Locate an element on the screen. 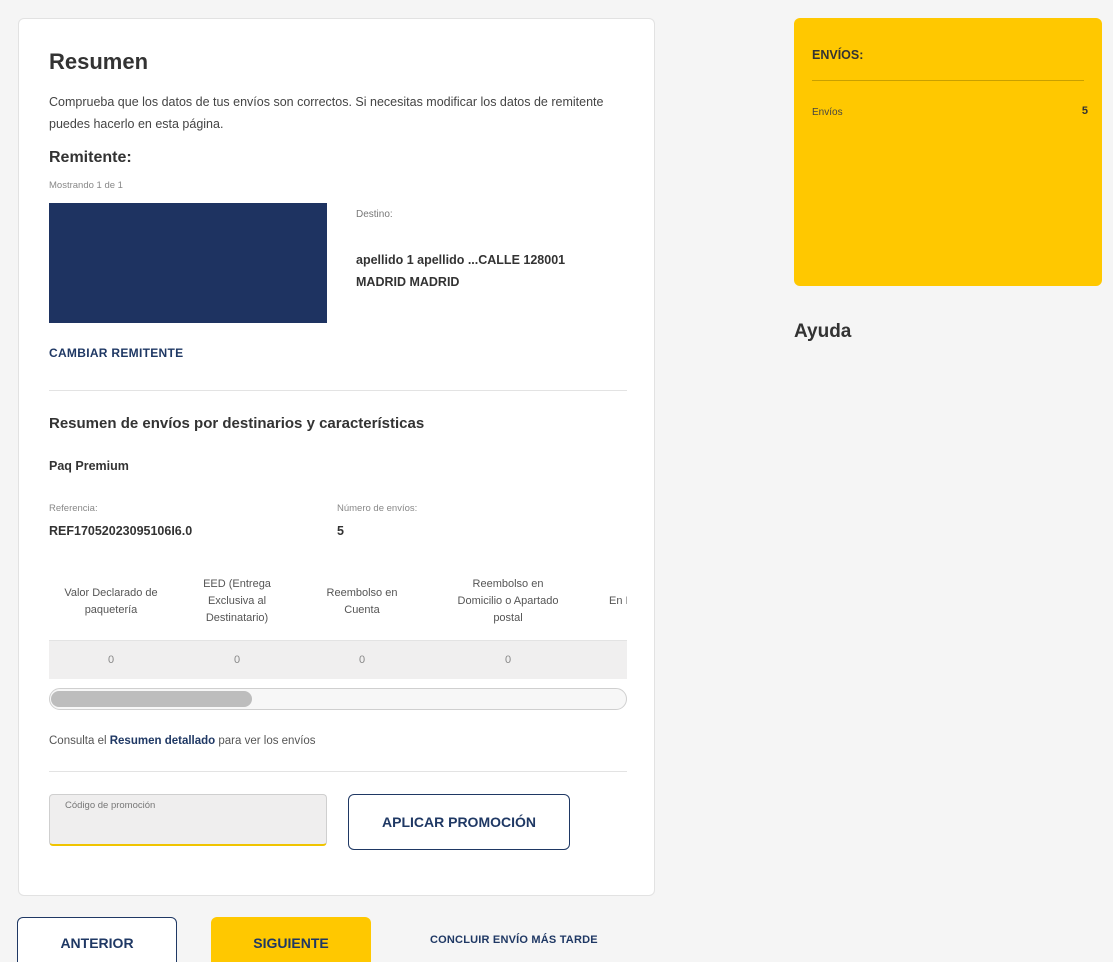  horizontal-scrollbar is located at coordinates (338, 699).